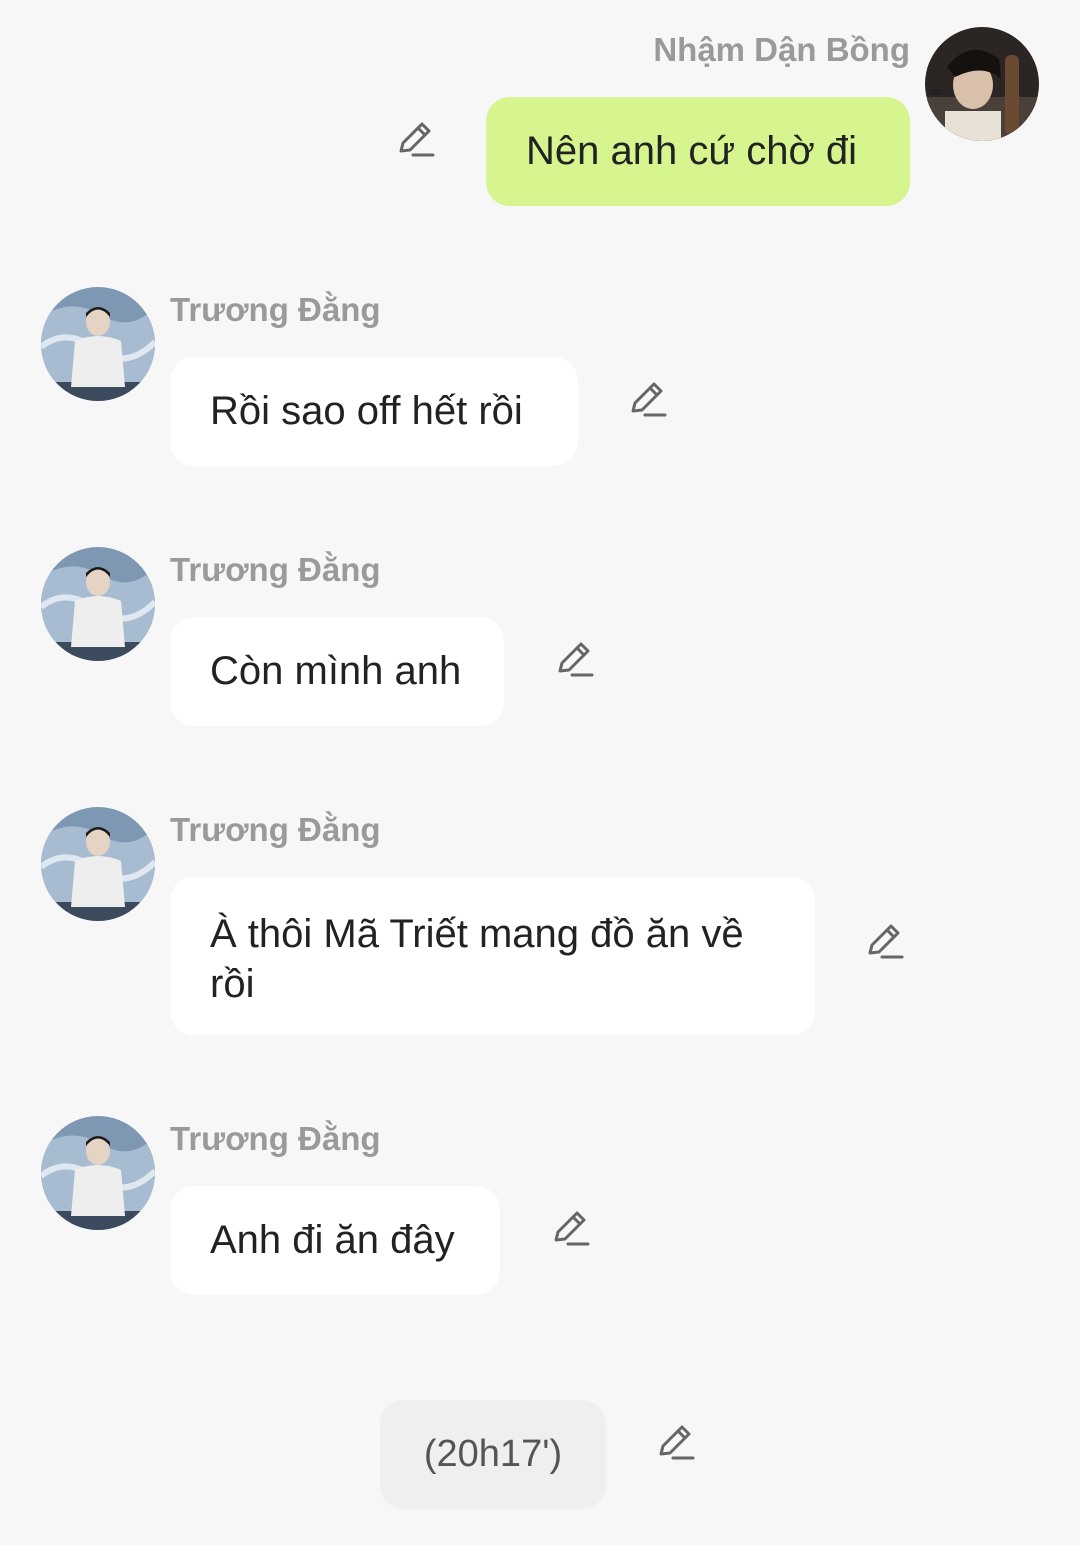  I want to click on message-bubble: Anh đi ăn đây, so click(335, 1240).